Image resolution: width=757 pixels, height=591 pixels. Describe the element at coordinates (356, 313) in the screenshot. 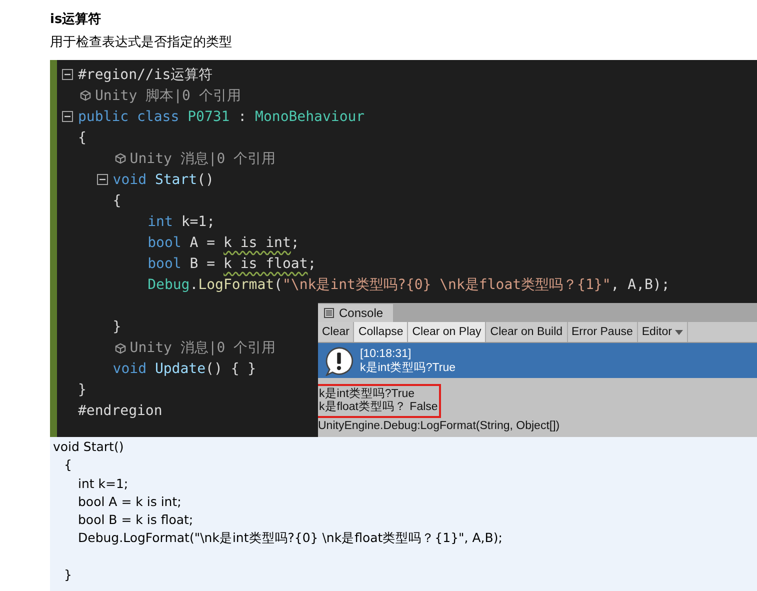

I see `console-tab: Console` at that location.